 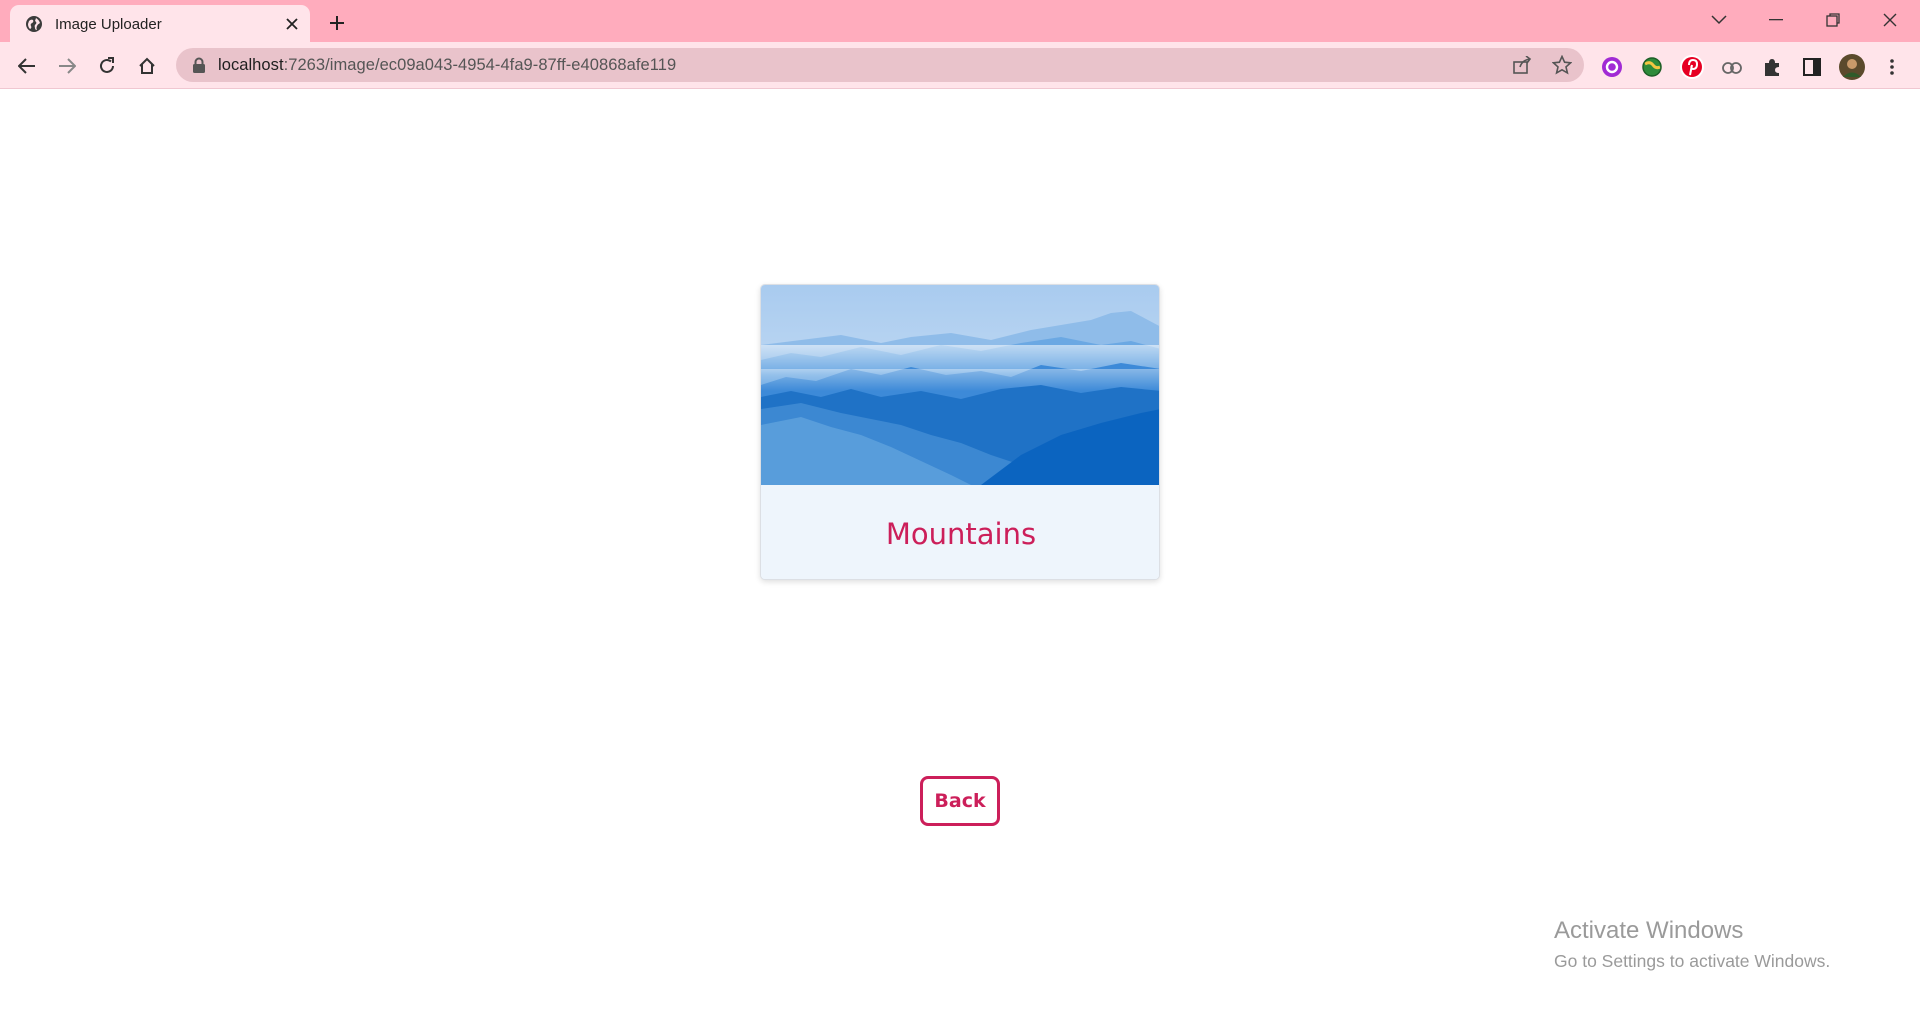 What do you see at coordinates (1692, 961) in the screenshot?
I see `activate-windows-subtitle: Go to Settings to activate Windows.` at bounding box center [1692, 961].